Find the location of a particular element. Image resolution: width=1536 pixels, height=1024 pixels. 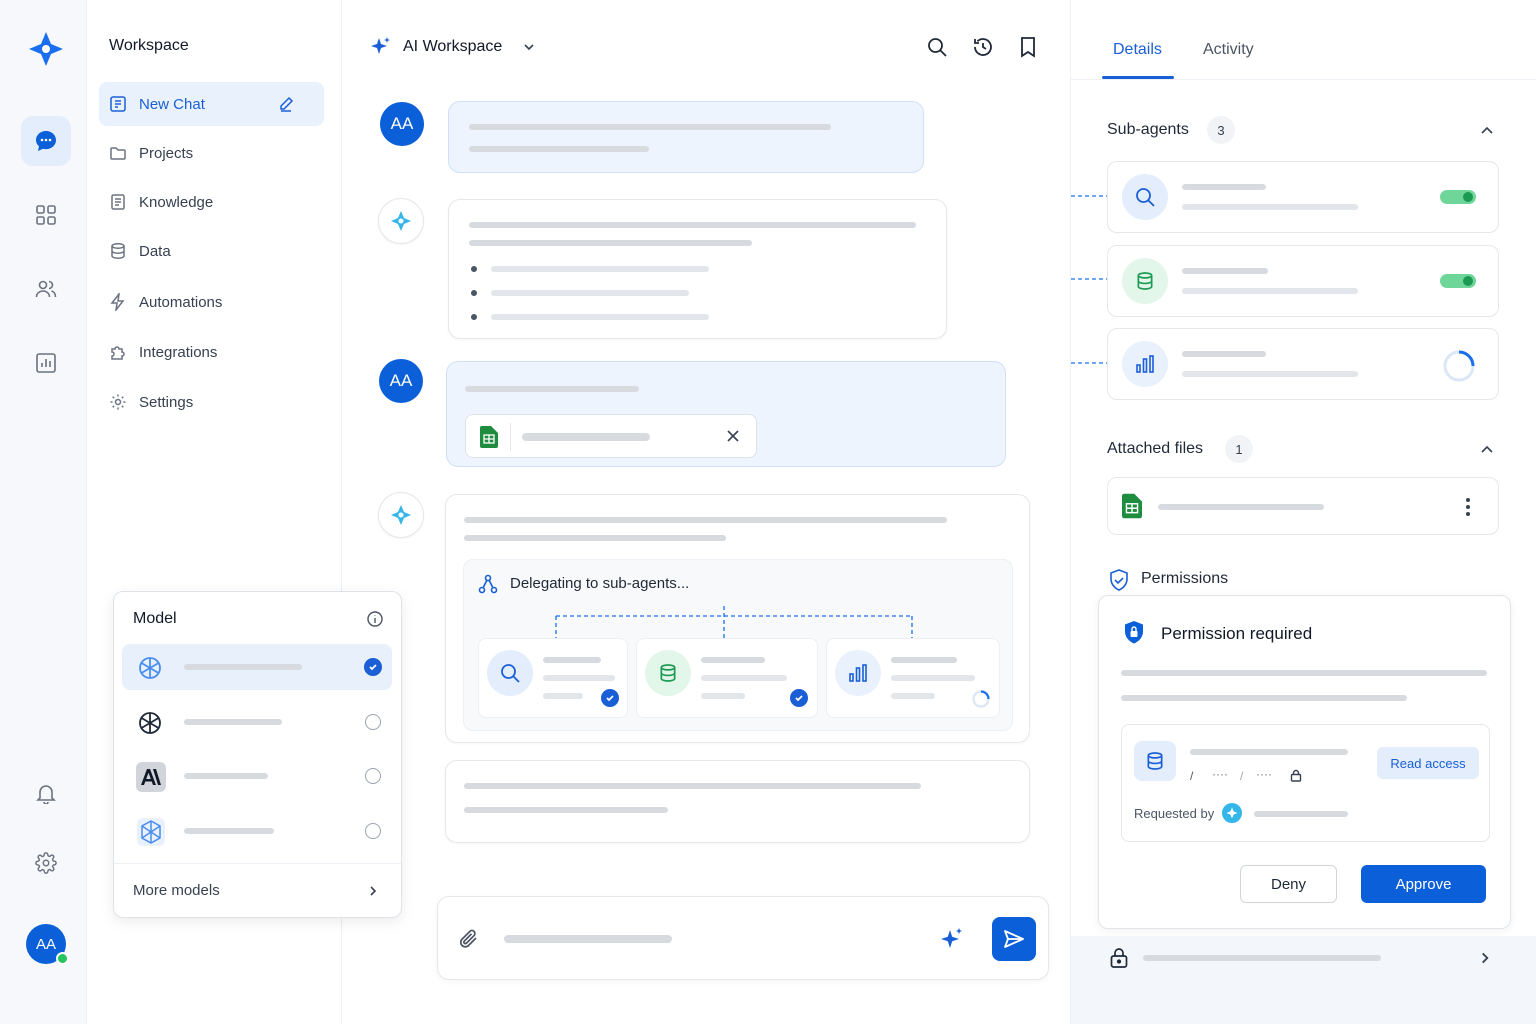

tab-details: Details is located at coordinates (1137, 50).